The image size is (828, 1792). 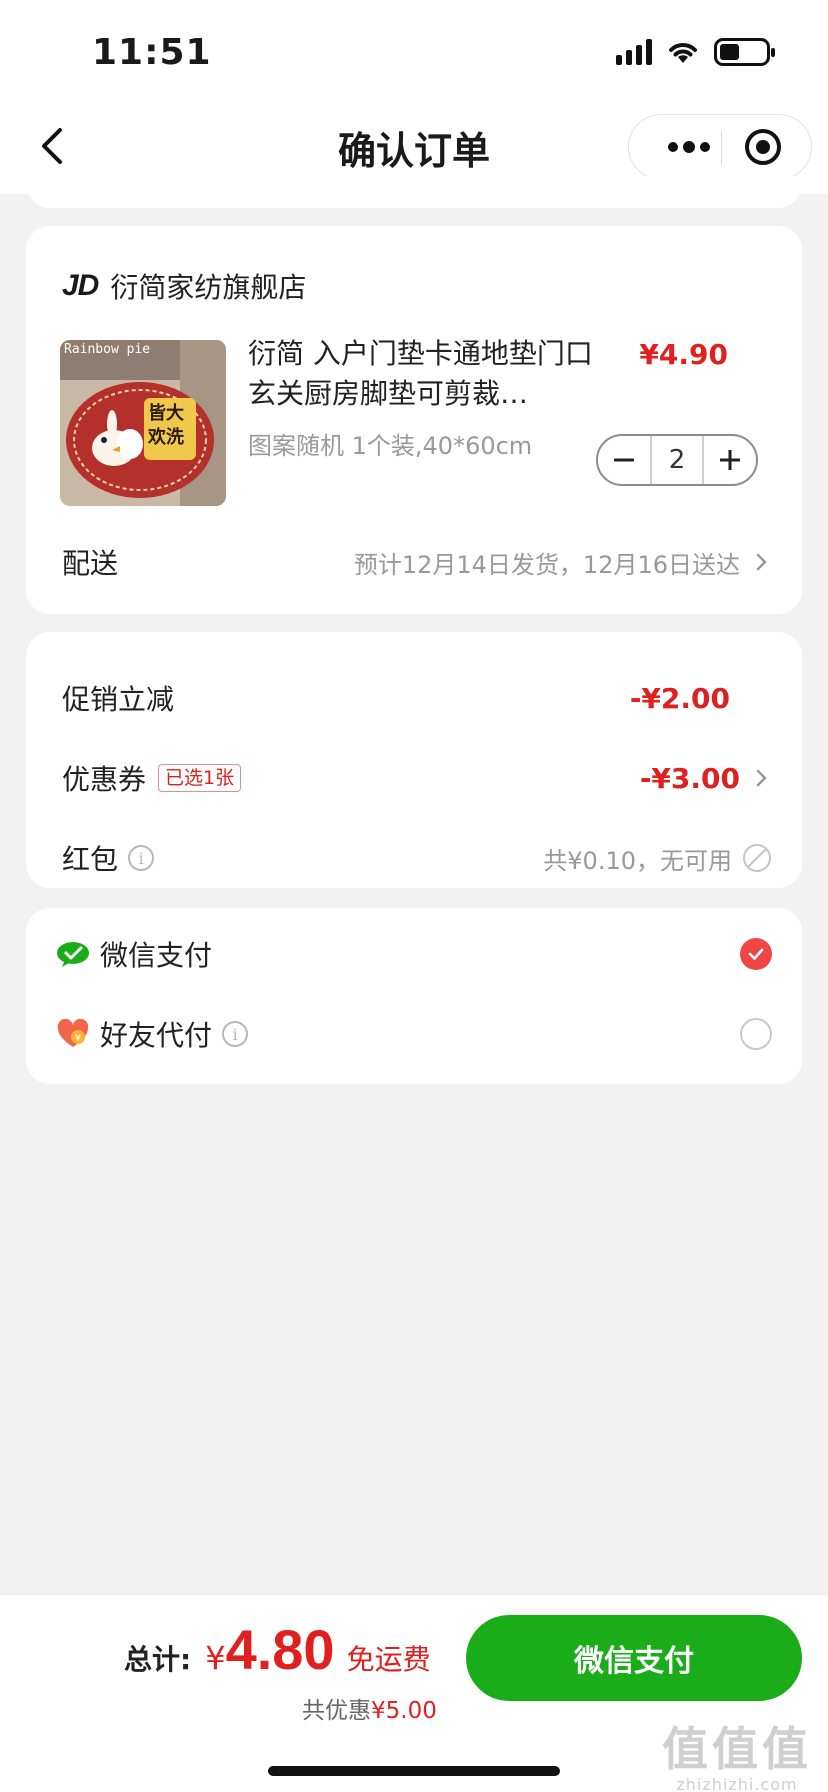 I want to click on wechat-pay-button: 微信支付, so click(x=634, y=1658).